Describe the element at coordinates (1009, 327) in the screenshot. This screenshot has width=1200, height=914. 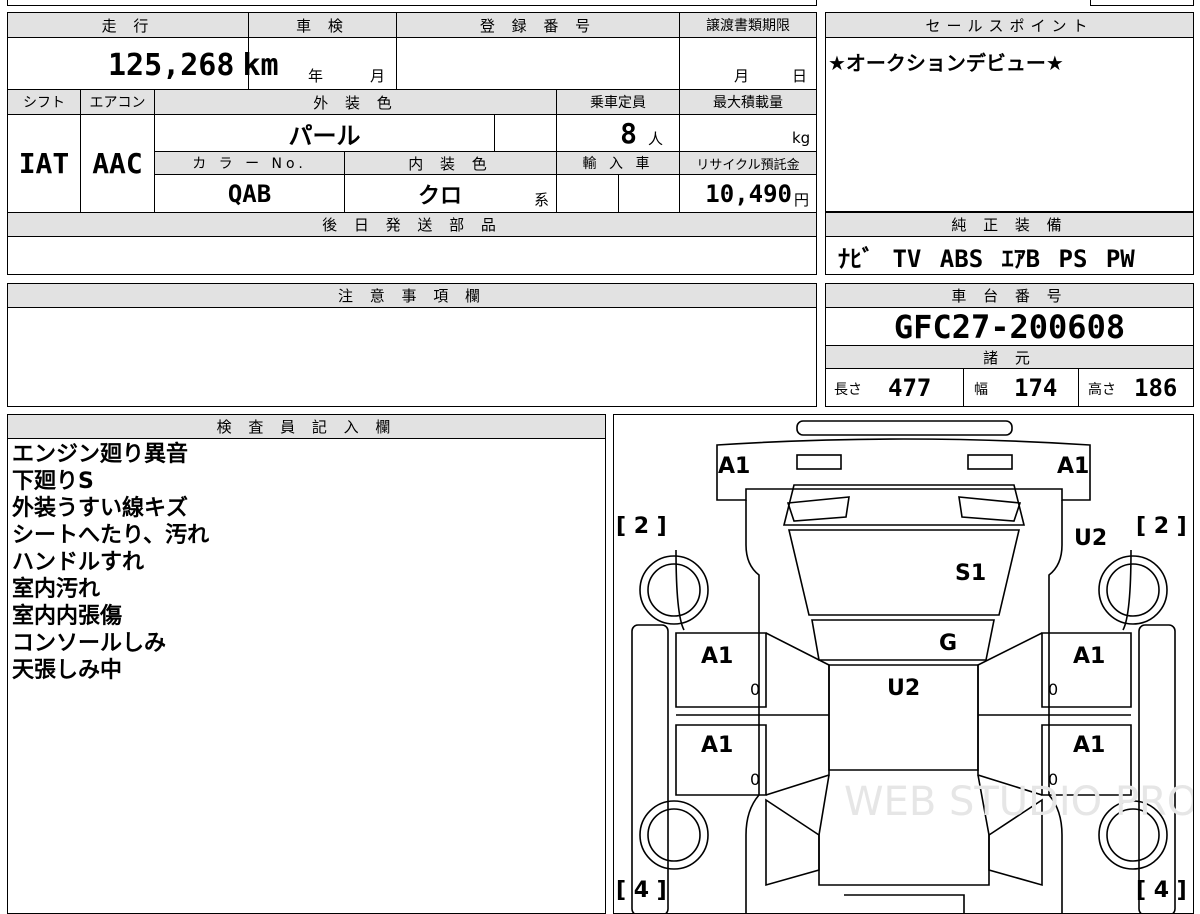
I see `chassis-number: GFC27-200608` at that location.